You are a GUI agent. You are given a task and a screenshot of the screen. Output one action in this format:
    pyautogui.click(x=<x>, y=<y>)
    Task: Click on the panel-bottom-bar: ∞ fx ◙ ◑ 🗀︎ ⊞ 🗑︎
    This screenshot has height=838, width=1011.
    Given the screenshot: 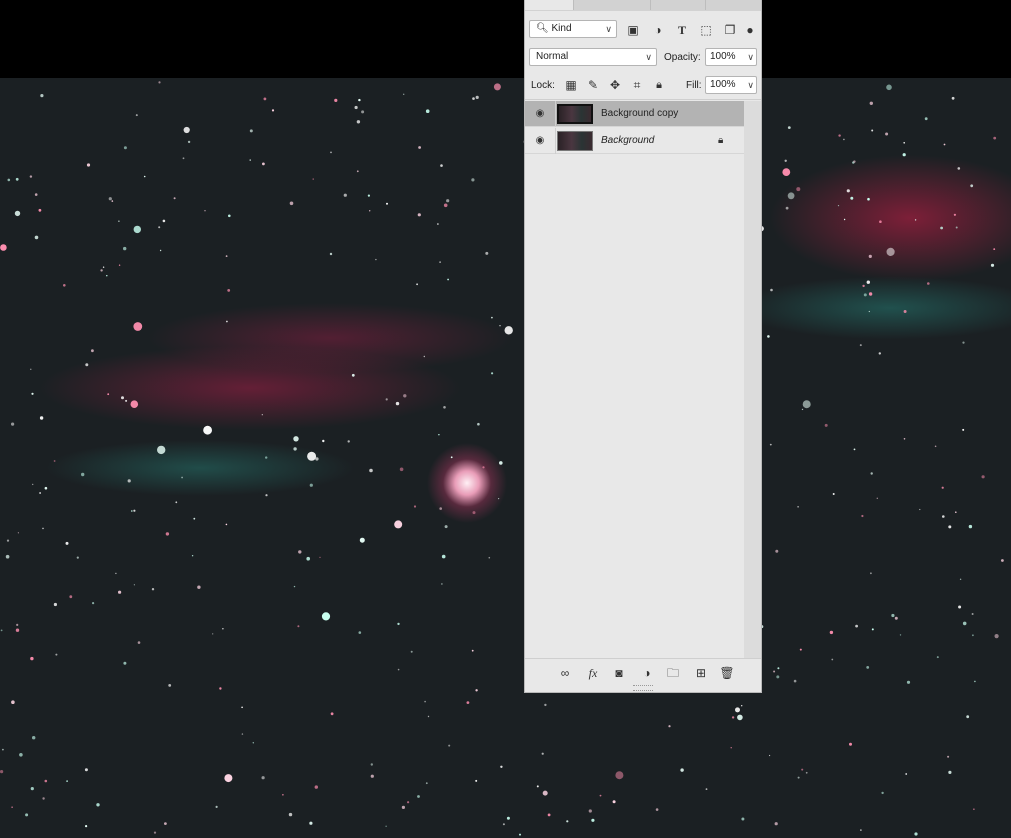 What is the action you would take?
    pyautogui.click(x=643, y=672)
    